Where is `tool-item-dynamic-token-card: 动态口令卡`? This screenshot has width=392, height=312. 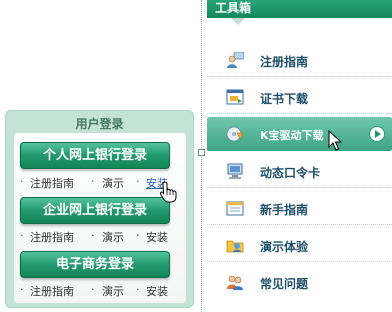
tool-item-dynamic-token-card: 动态口令卡 is located at coordinates (299, 171).